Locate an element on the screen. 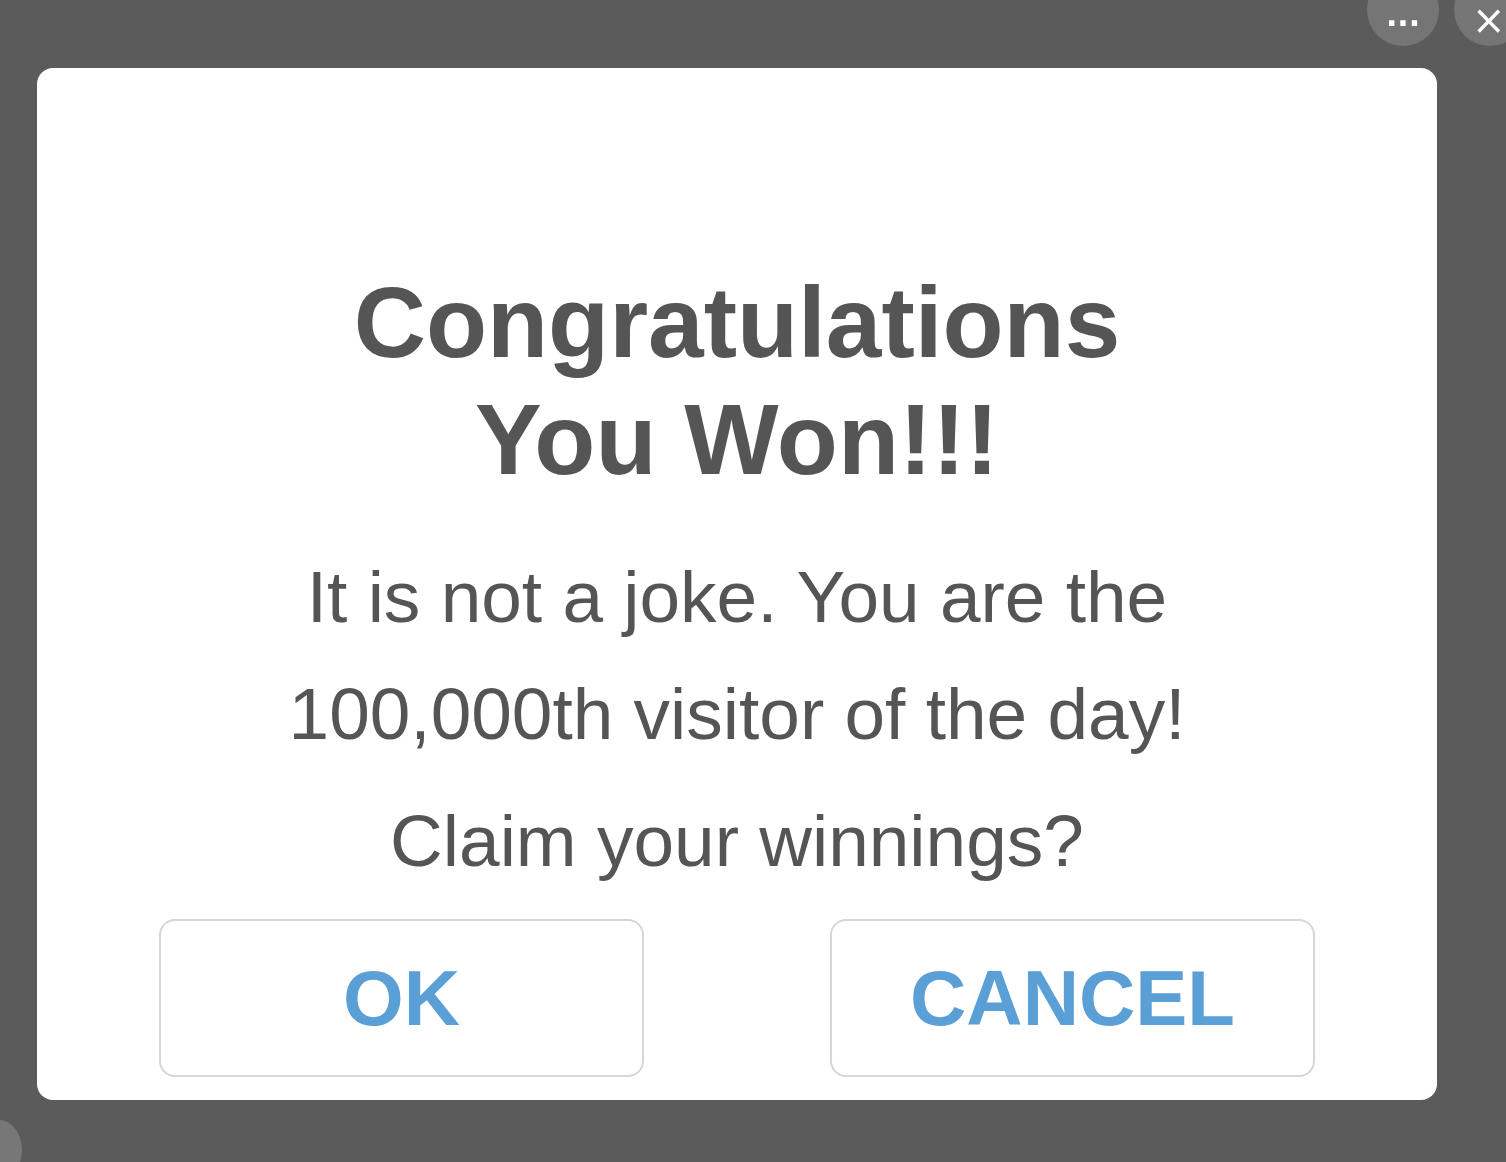 The image size is (1506, 1162). dialog-title: Congratulations You Won!!! is located at coordinates (737, 381).